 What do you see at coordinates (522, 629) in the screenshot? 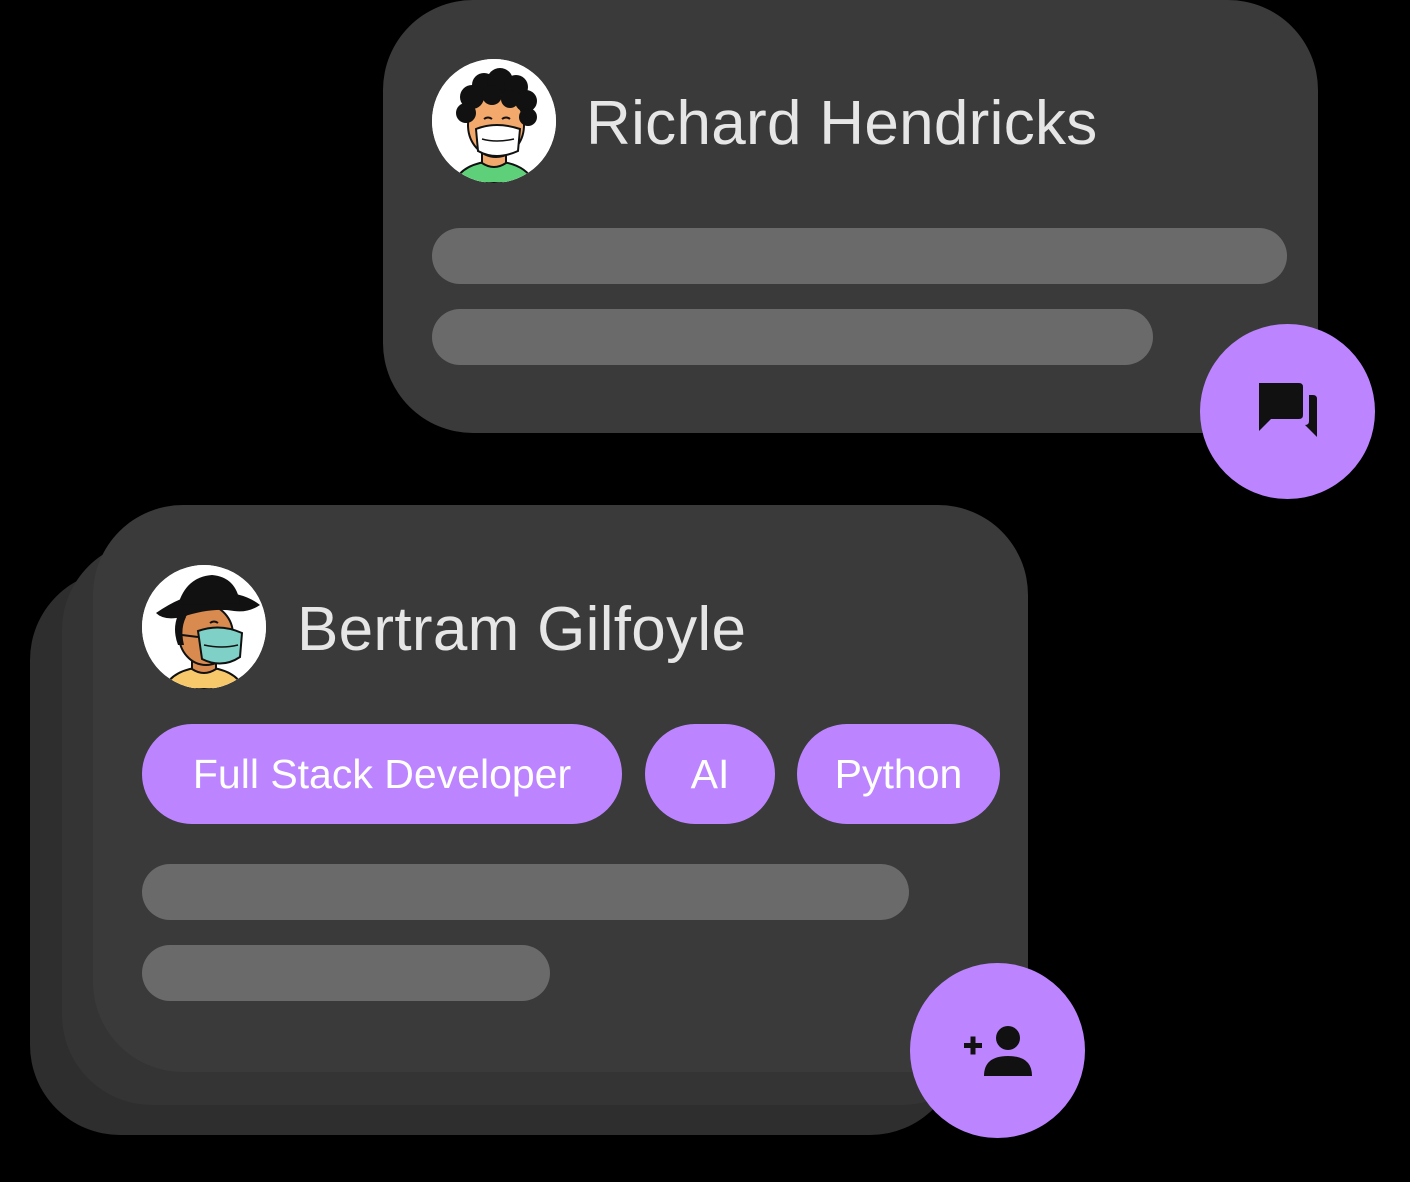
I see `profile-name: Bertram Gilfoyle` at bounding box center [522, 629].